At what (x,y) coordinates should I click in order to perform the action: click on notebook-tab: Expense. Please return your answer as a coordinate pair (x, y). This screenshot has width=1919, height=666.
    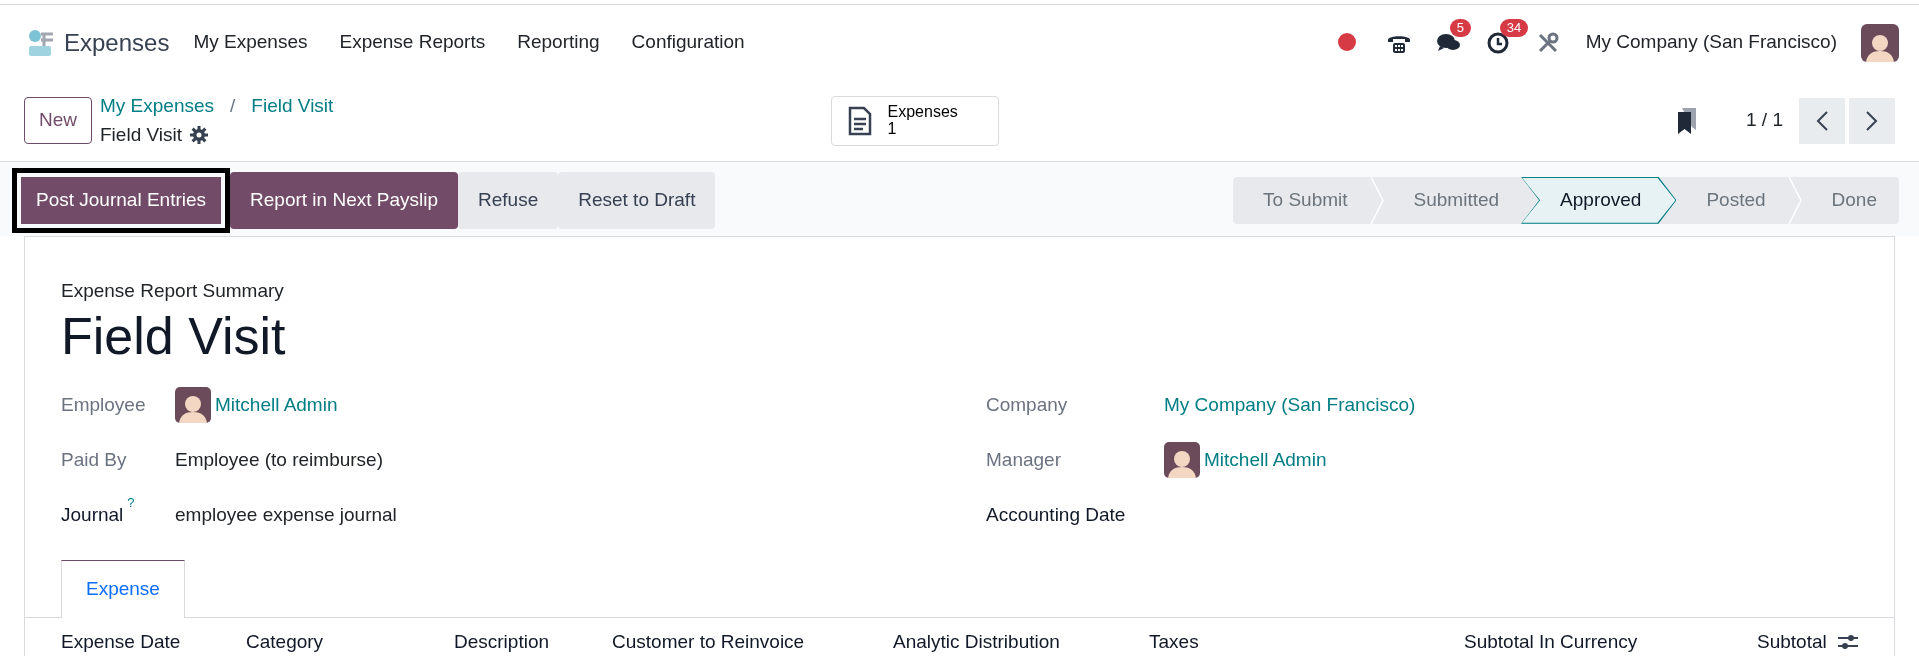
    Looking at the image, I should click on (123, 589).